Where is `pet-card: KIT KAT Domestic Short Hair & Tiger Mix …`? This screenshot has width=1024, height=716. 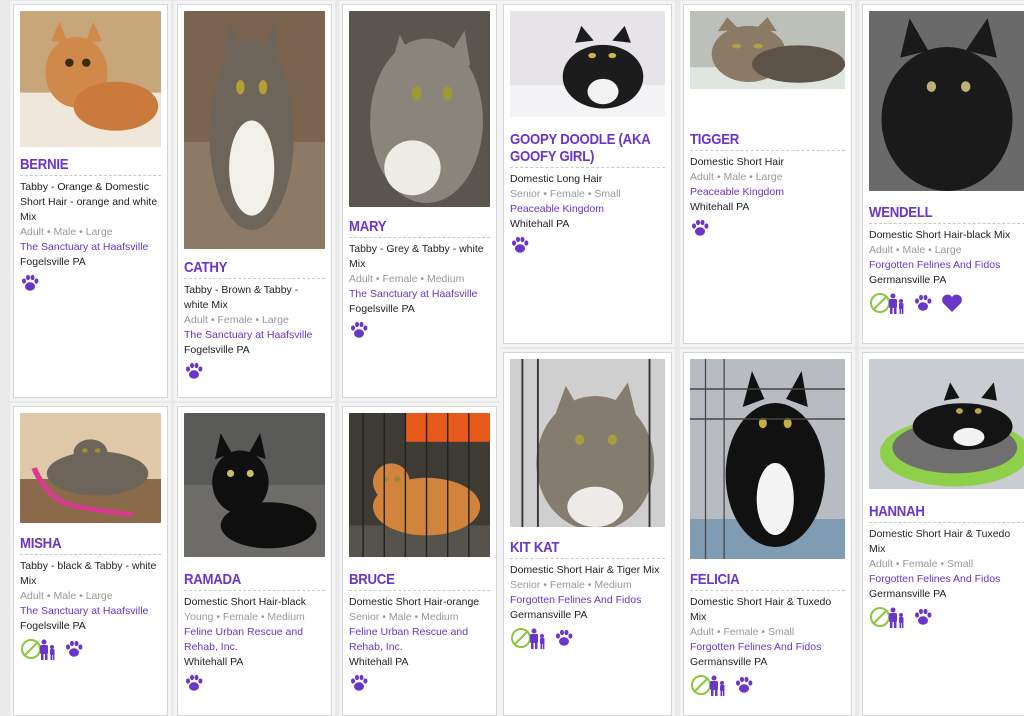
pet-card: KIT KAT Domestic Short Hair & Tiger Mix … is located at coordinates (587, 534).